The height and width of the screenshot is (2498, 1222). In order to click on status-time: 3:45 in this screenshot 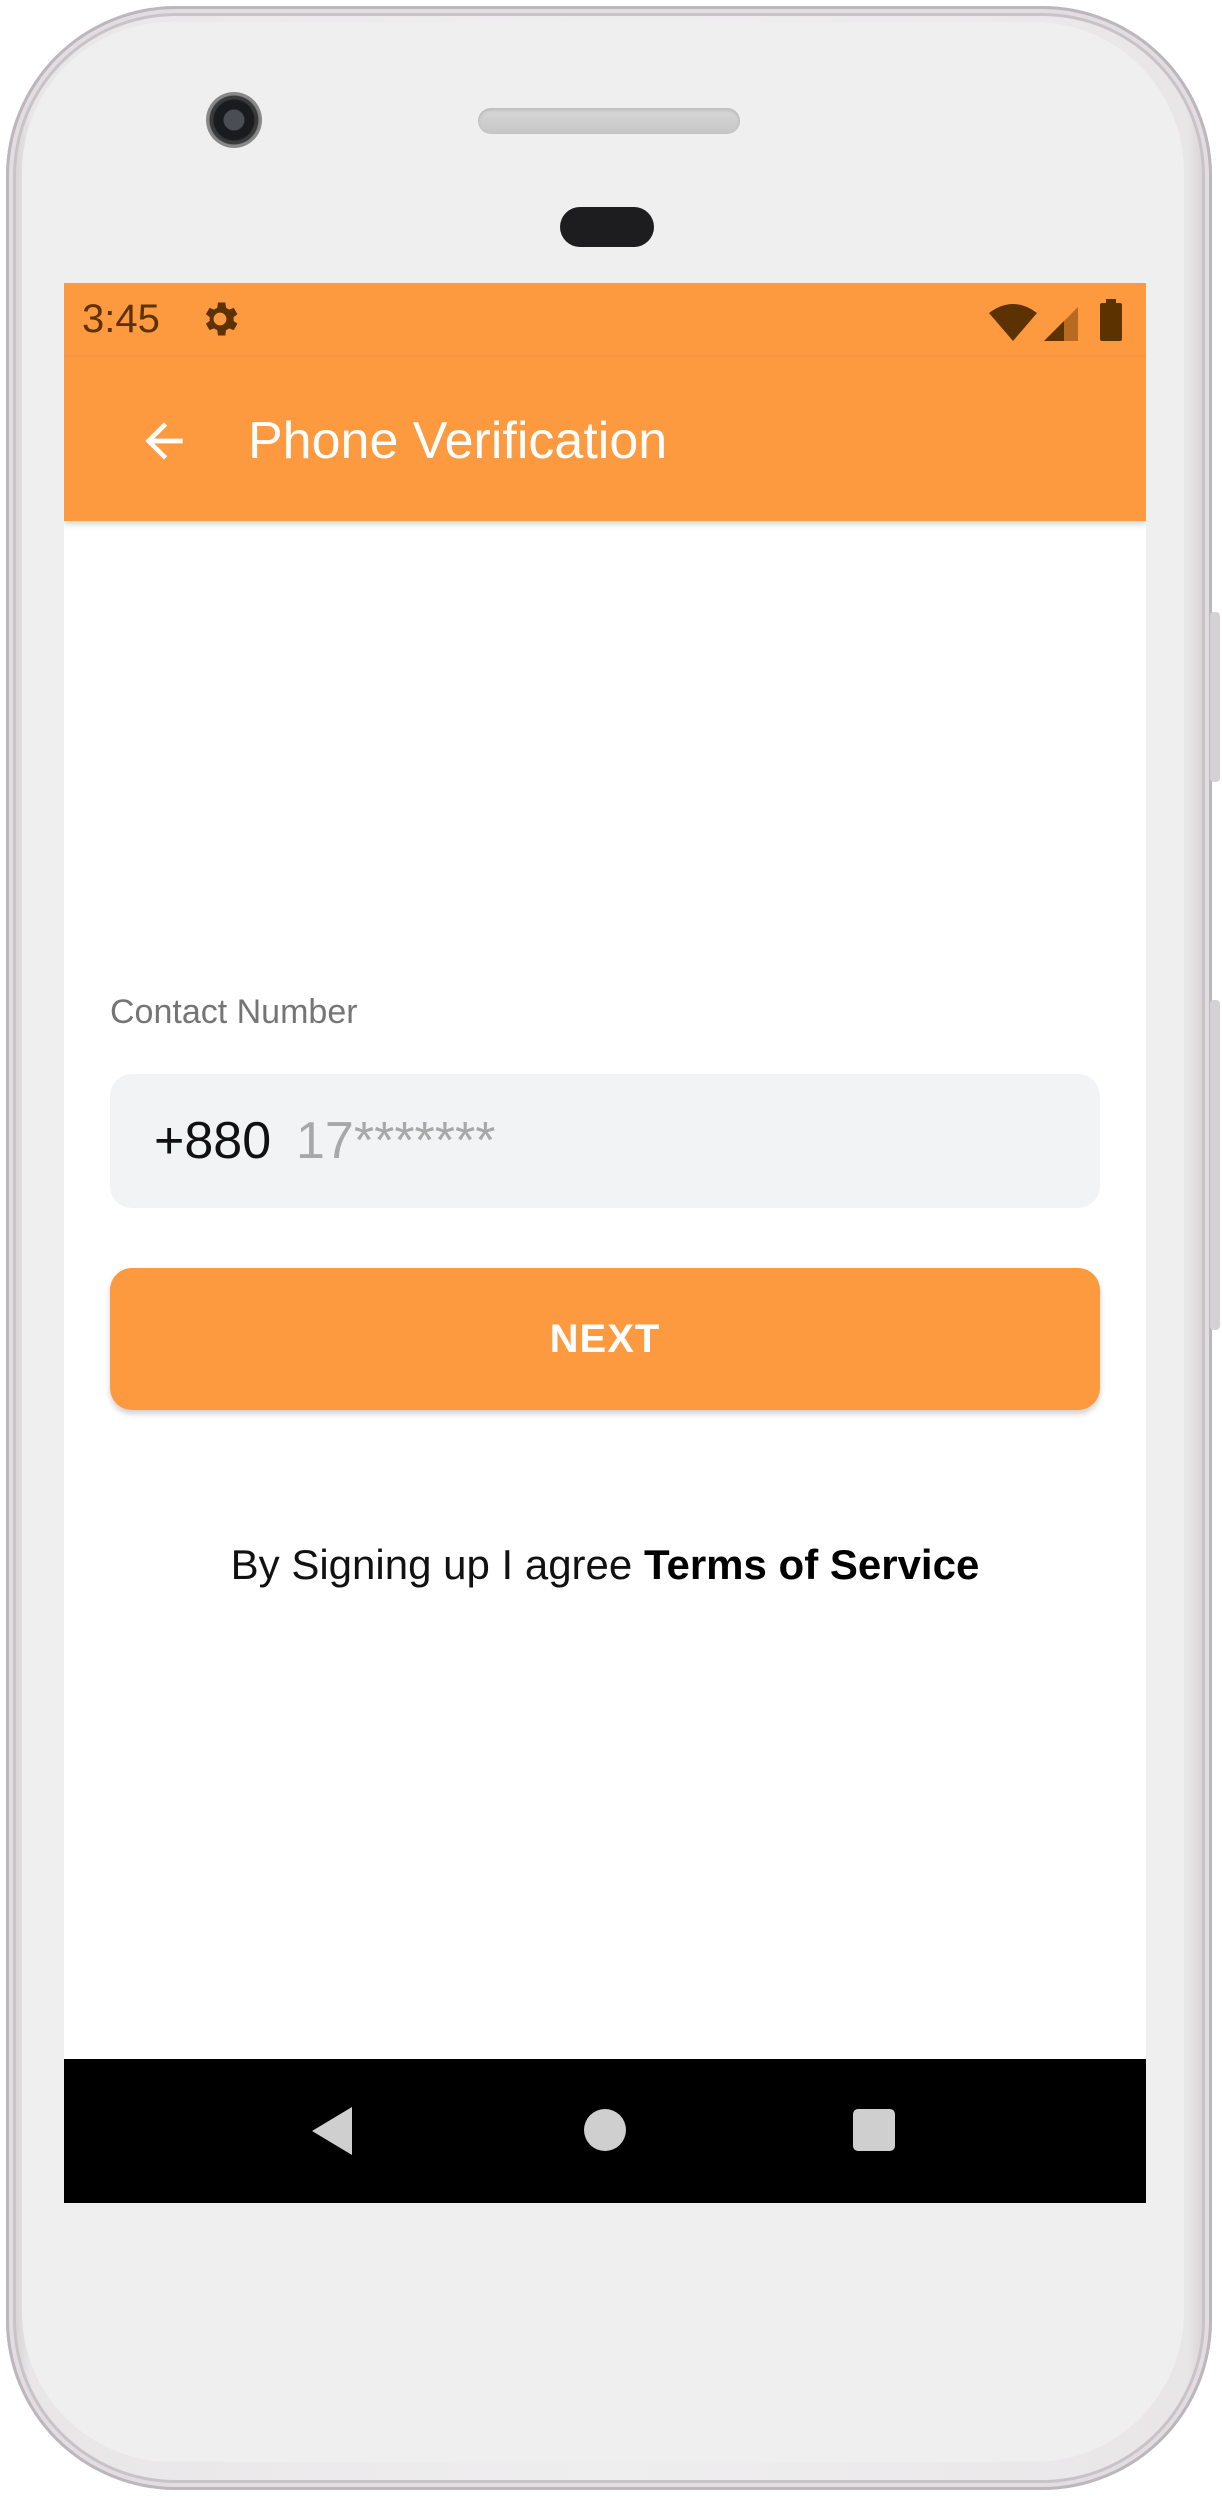, I will do `click(121, 319)`.